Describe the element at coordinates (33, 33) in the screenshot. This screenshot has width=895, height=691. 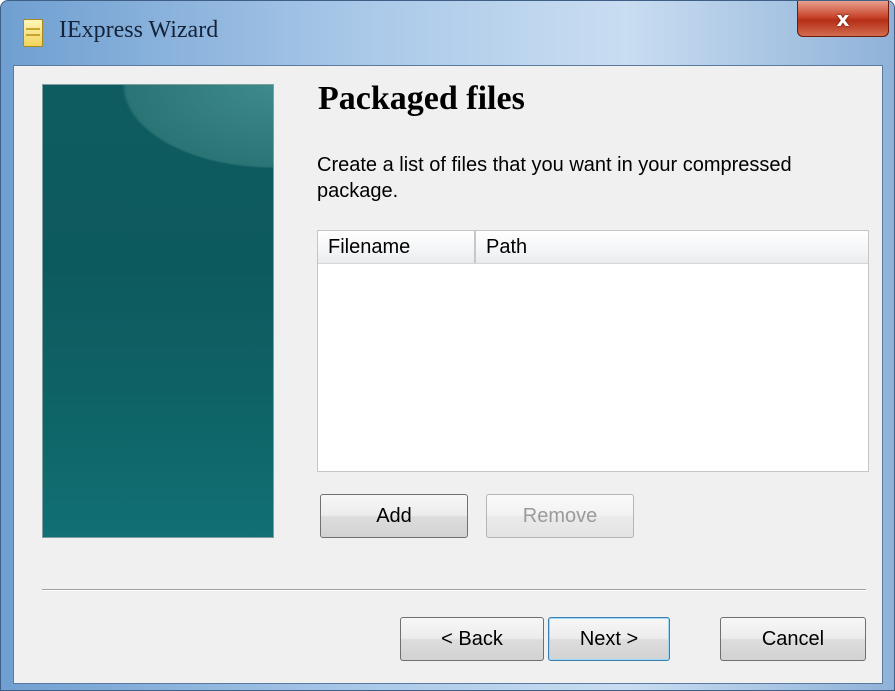
I see `wizard-app-icon` at that location.